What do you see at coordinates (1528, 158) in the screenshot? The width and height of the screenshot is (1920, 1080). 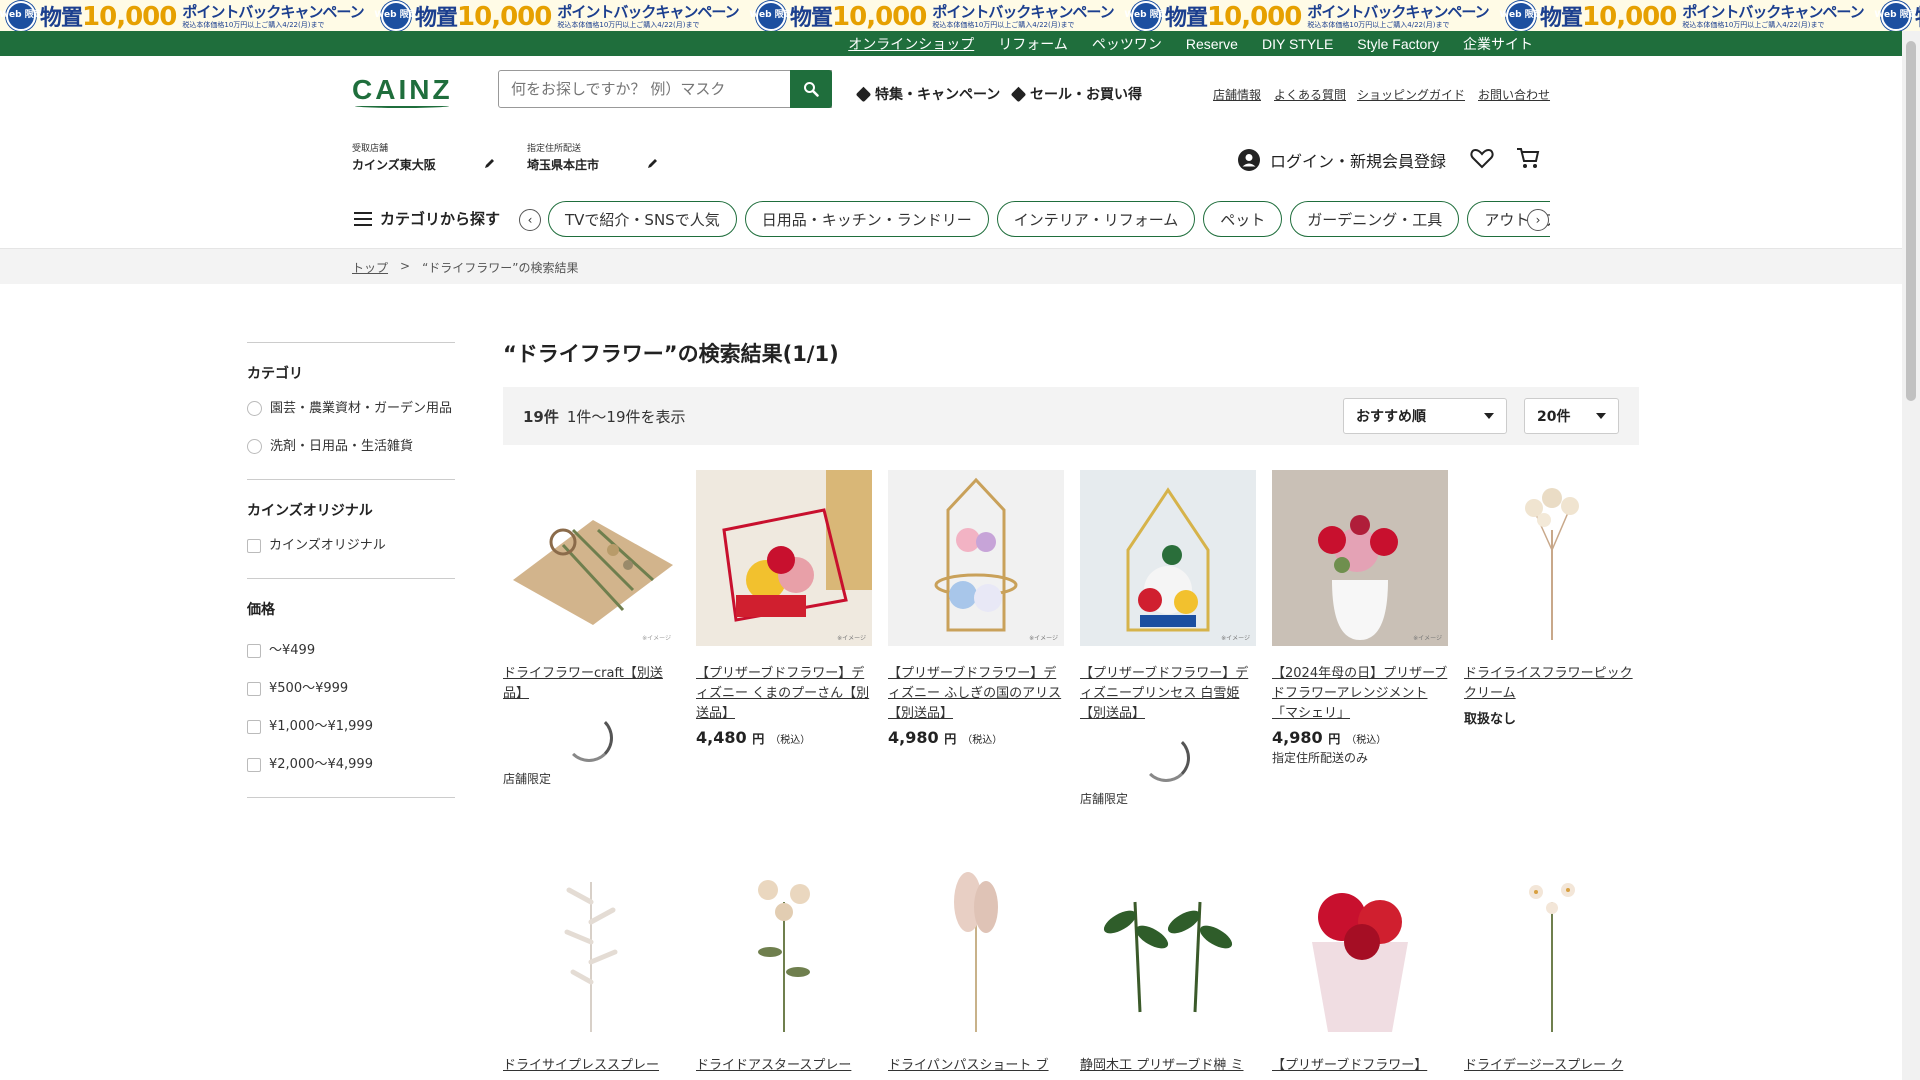 I see `cart-icon` at bounding box center [1528, 158].